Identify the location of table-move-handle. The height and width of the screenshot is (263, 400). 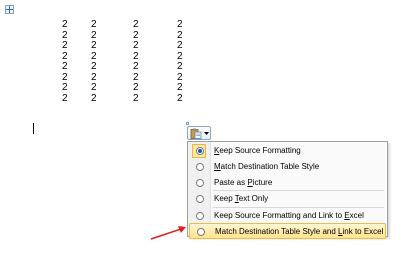
(9, 9).